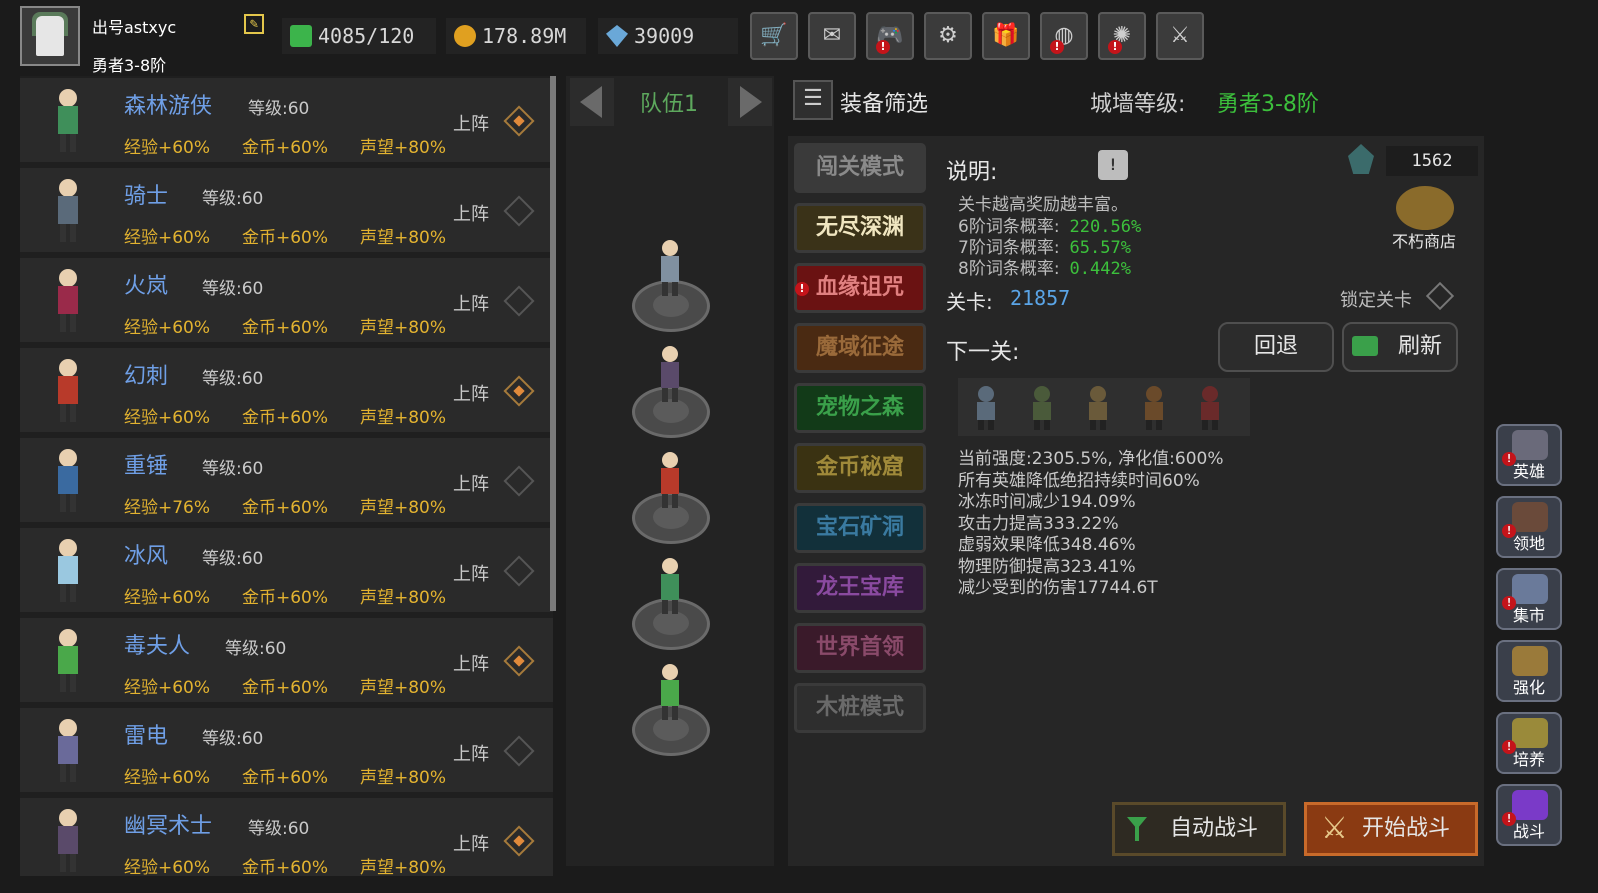 The width and height of the screenshot is (1598, 893). I want to click on mode-button: 龙王宝库, so click(860, 588).